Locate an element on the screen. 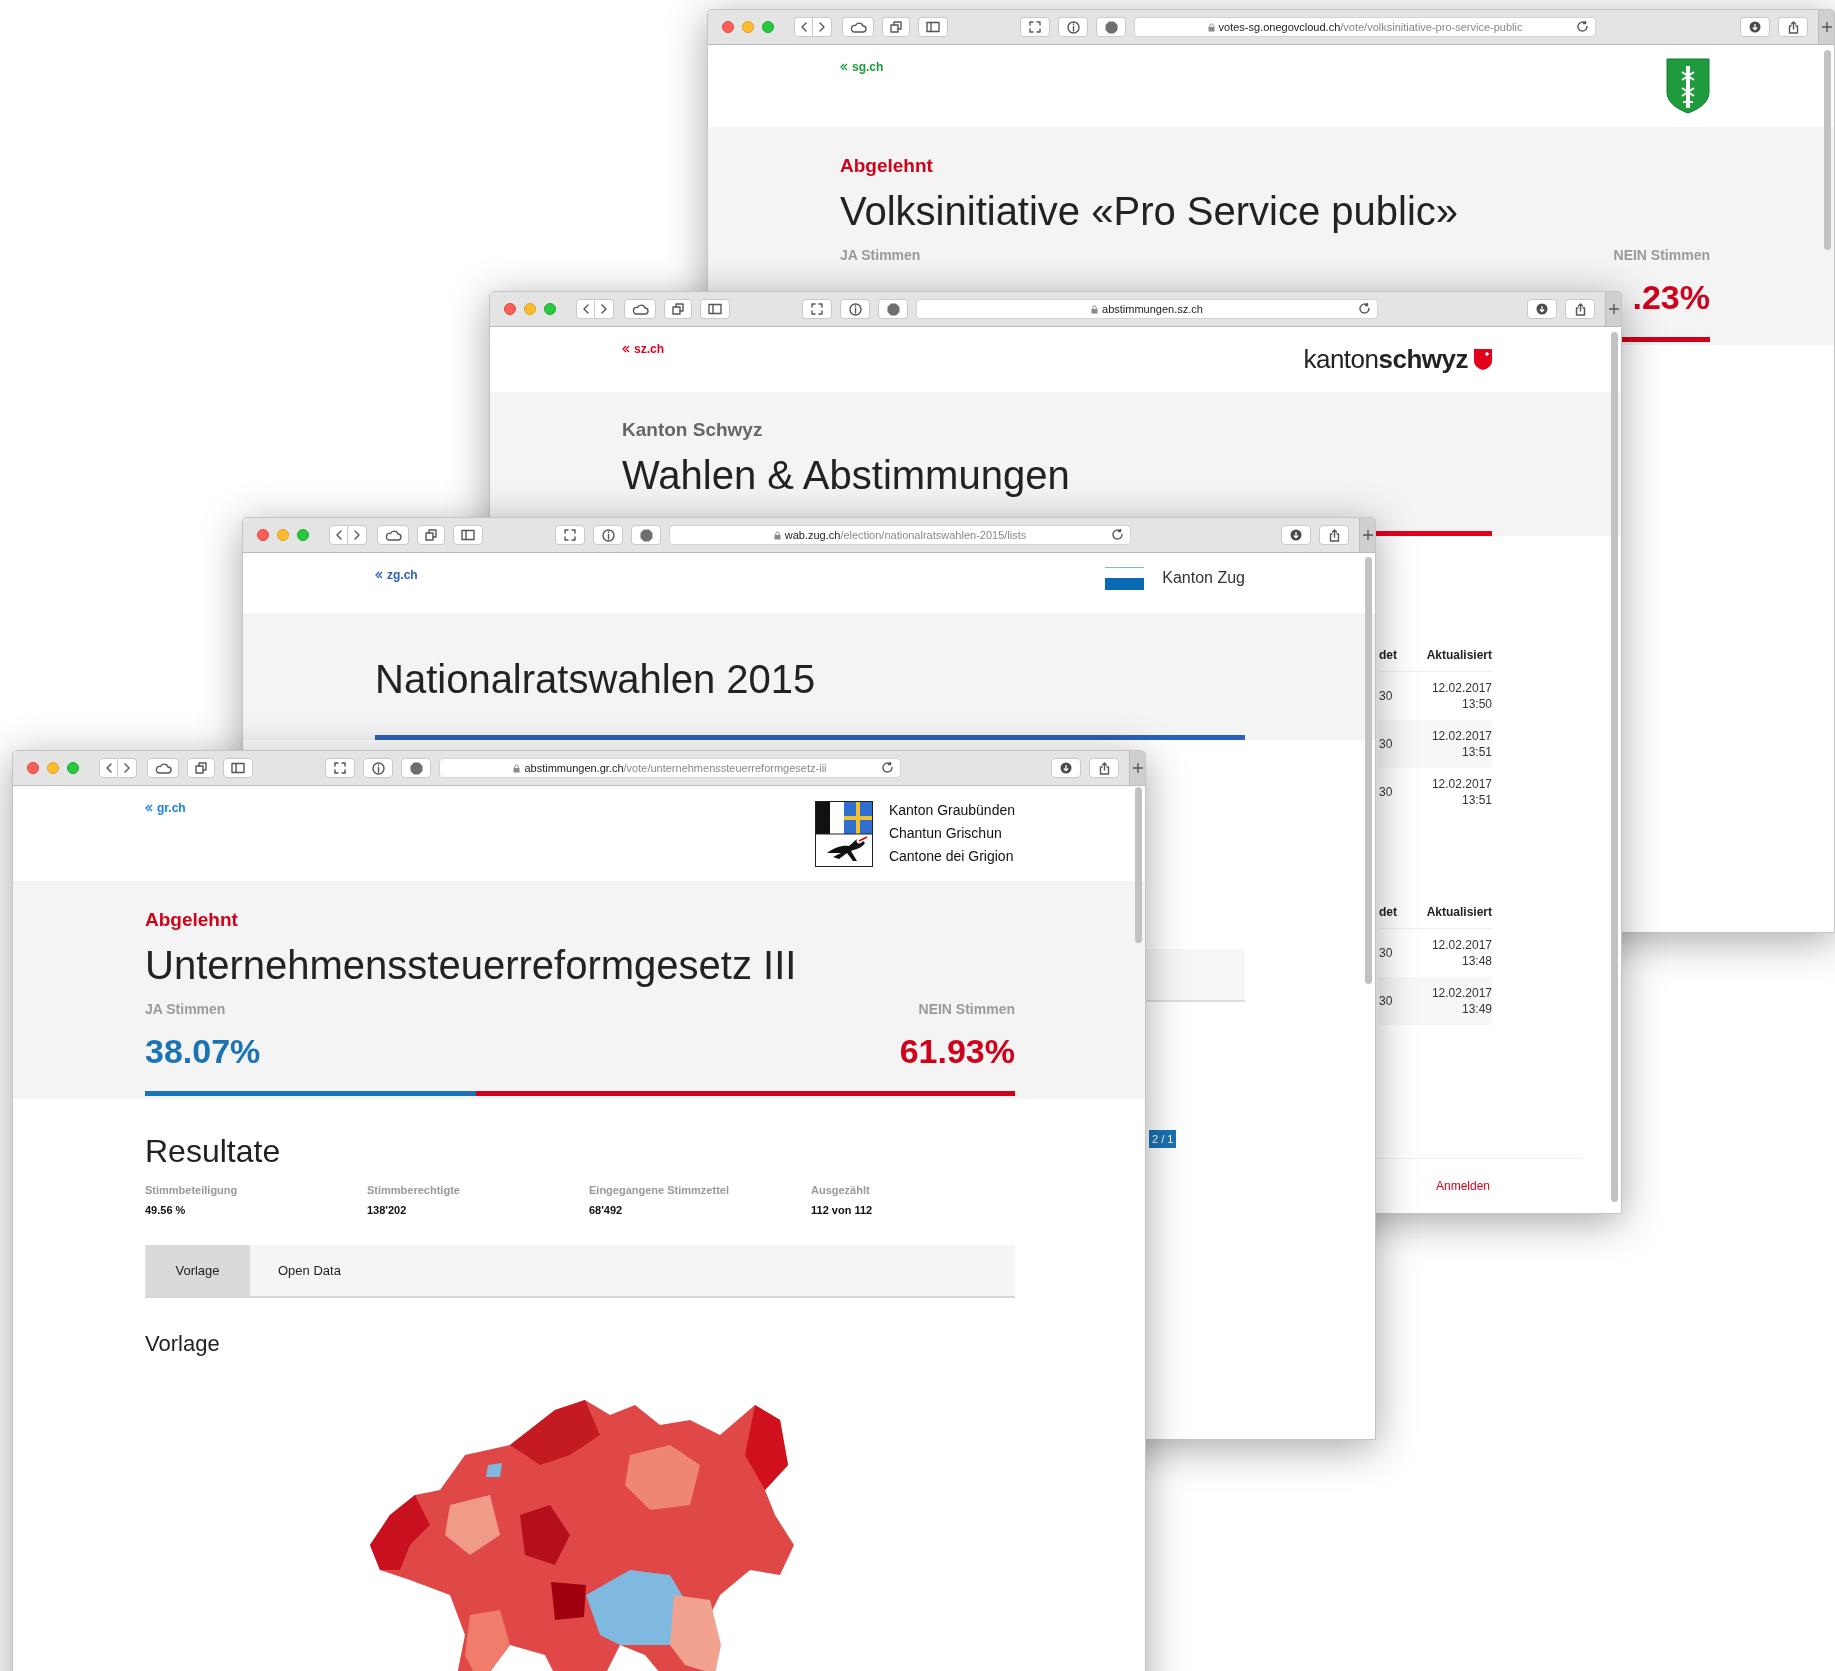 This screenshot has height=1671, width=1835. stat-label: Stimmberechtigte is located at coordinates (414, 1190).